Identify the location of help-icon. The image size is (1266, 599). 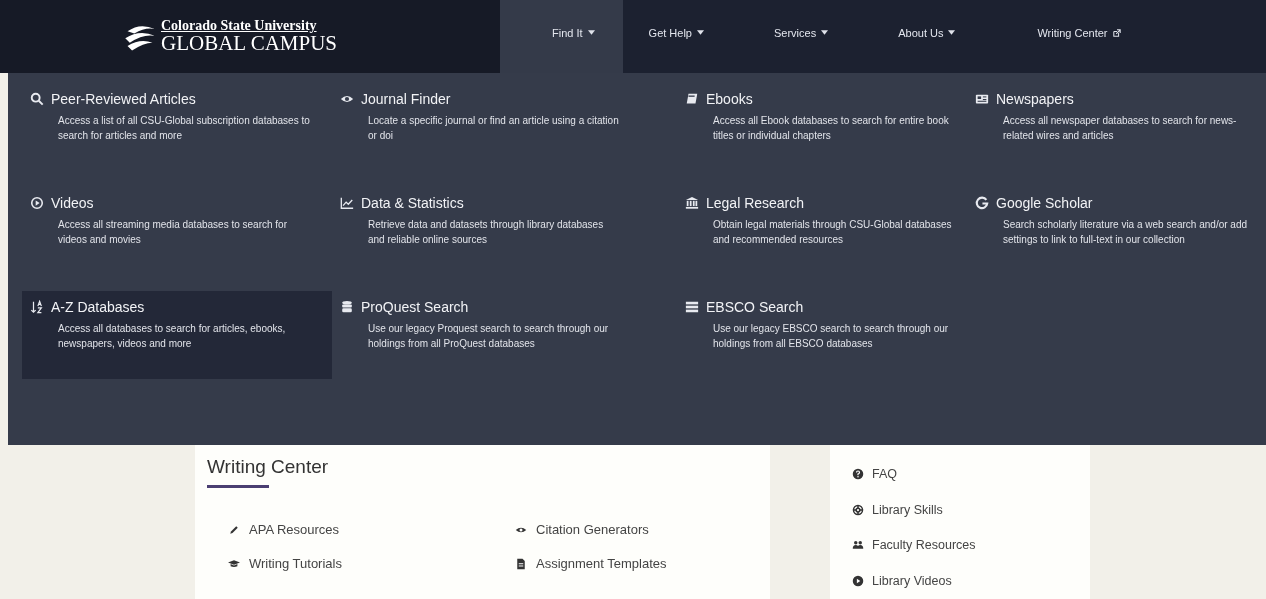
(858, 474).